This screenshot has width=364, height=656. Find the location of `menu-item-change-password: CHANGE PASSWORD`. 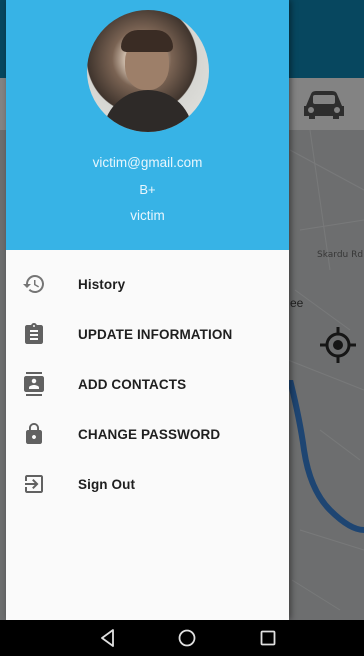

menu-item-change-password: CHANGE PASSWORD is located at coordinates (147, 433).